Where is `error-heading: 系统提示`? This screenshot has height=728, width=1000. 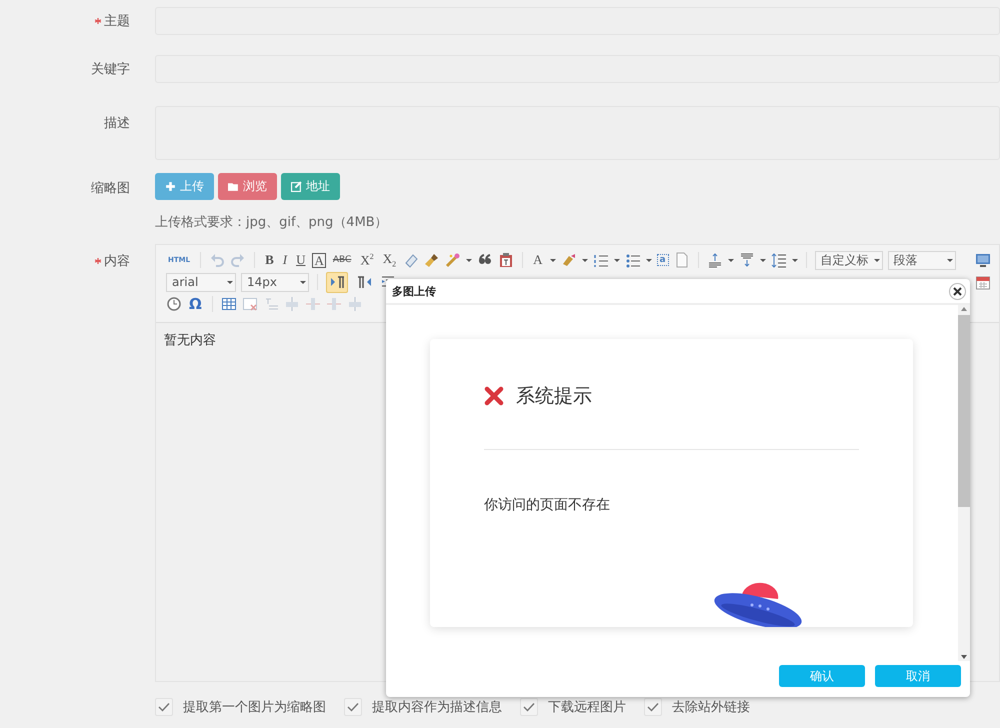 error-heading: 系统提示 is located at coordinates (554, 396).